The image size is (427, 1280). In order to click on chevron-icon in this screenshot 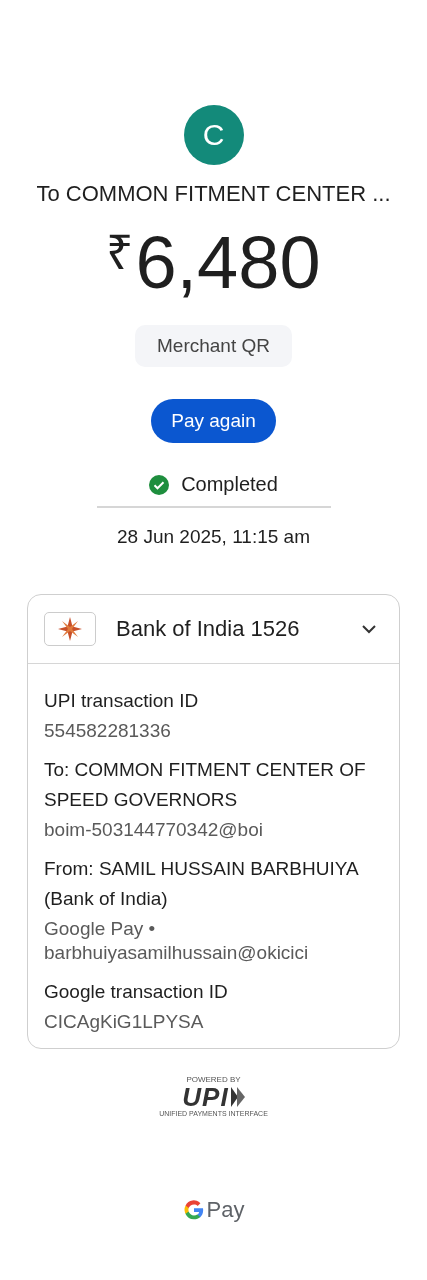, I will do `click(369, 629)`.